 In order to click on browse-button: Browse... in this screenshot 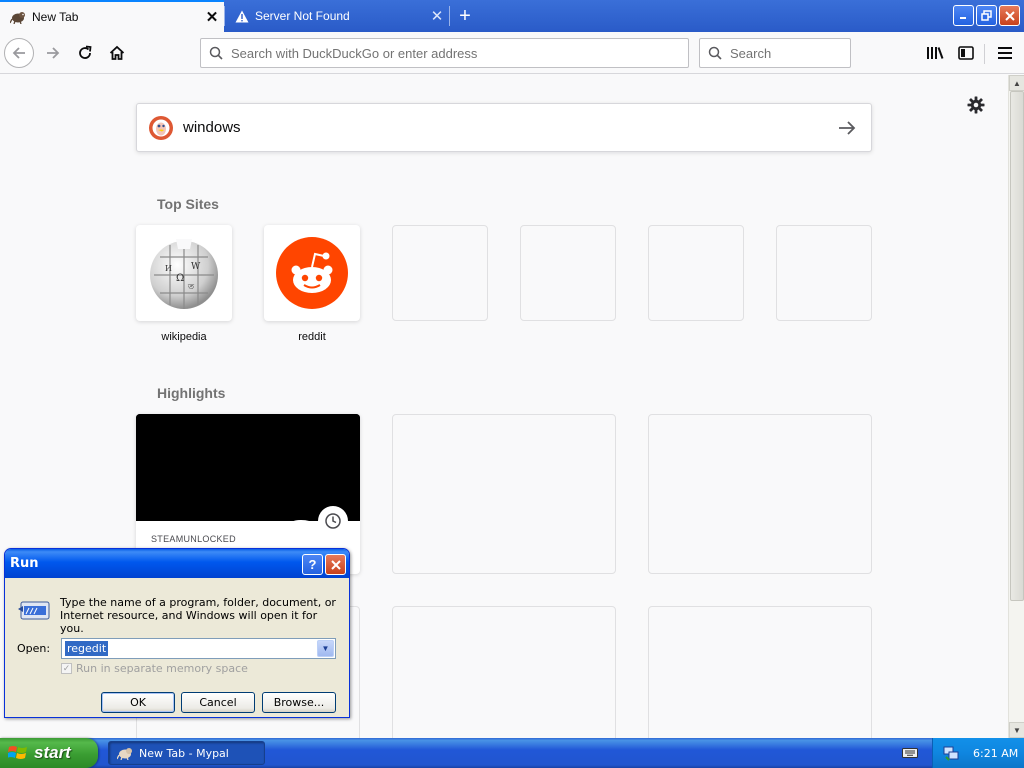, I will do `click(299, 702)`.